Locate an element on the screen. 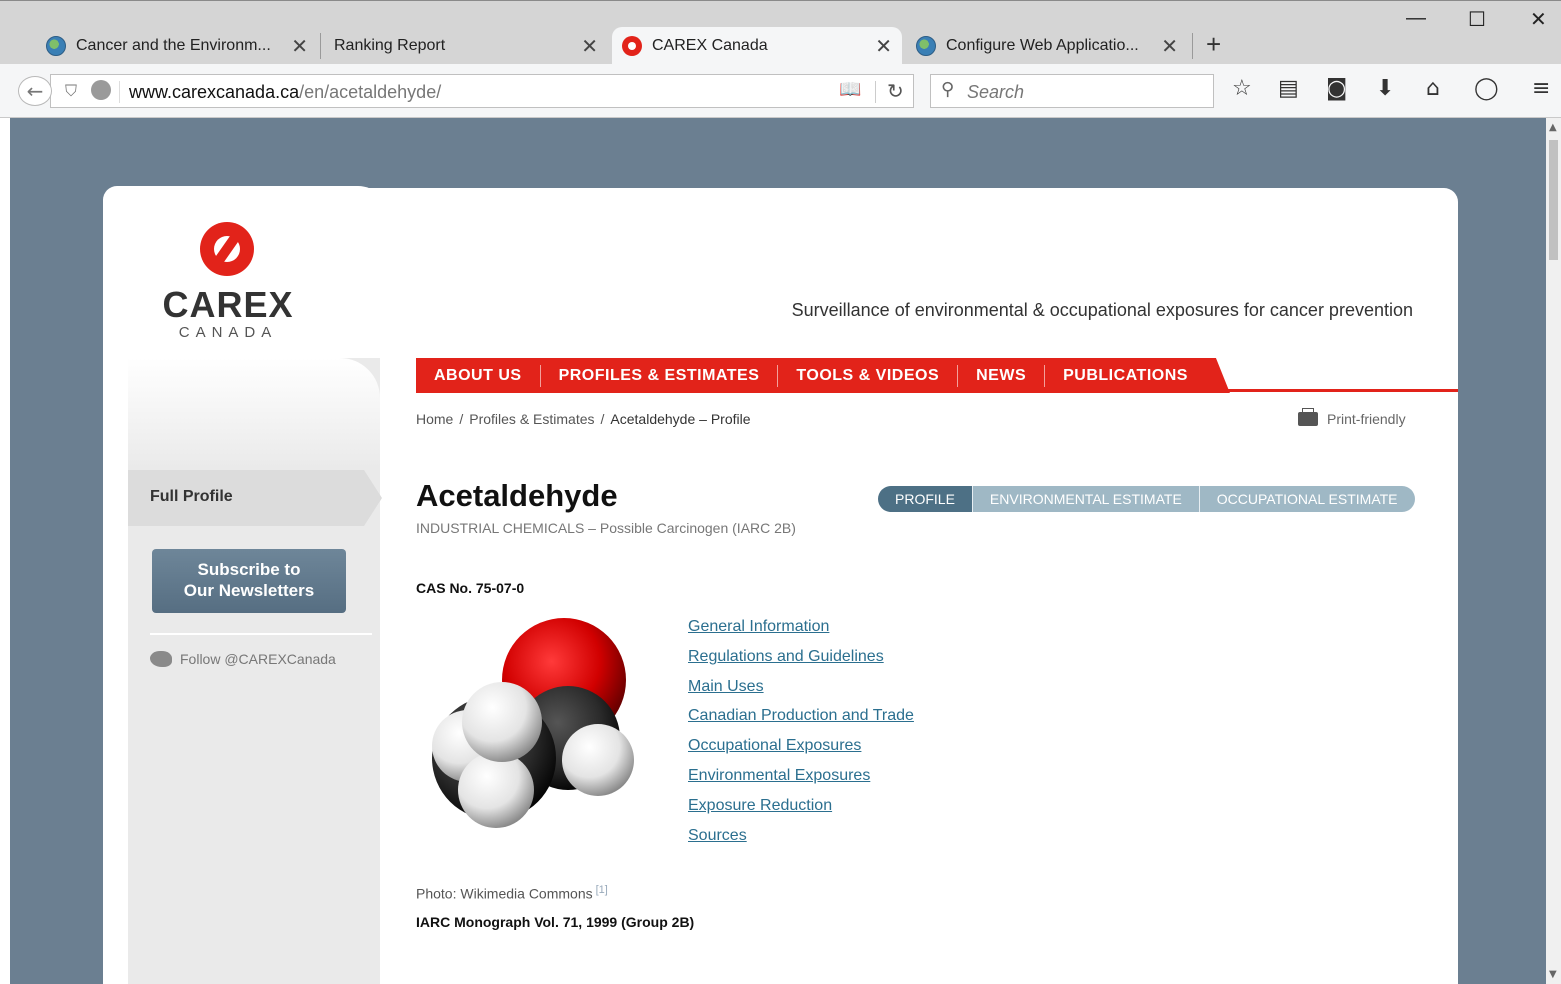 Image resolution: width=1561 pixels, height=984 pixels. link-occupational-exposures: Occupational Exposures is located at coordinates (801, 750).